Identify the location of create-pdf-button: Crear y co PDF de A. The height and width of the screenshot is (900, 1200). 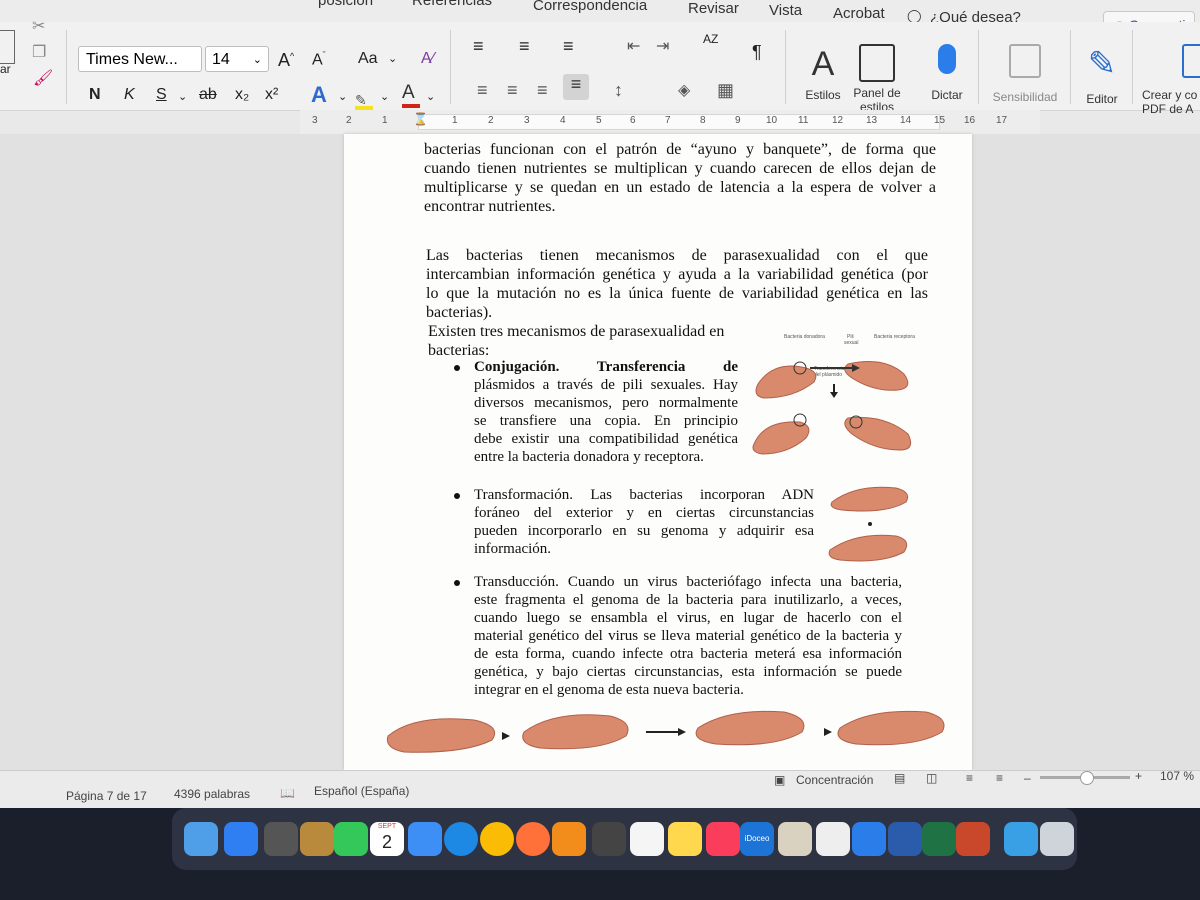
(1171, 80).